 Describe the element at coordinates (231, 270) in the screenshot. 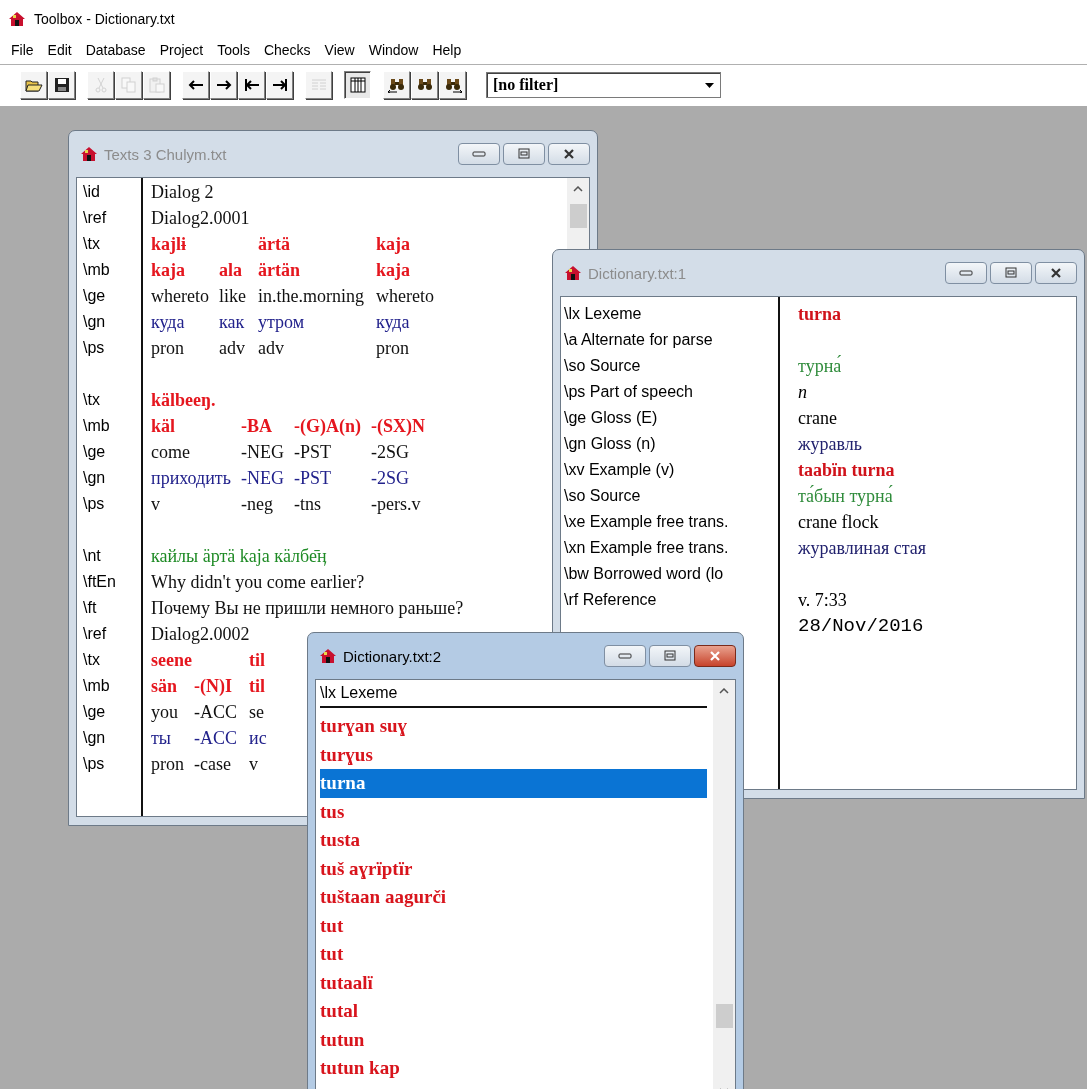

I see `gloss-word: ala` at that location.